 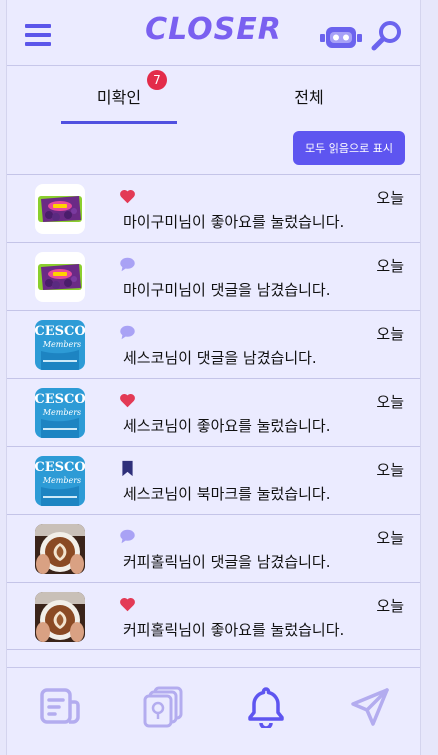 What do you see at coordinates (227, 494) in the screenshot?
I see `notification-message: 세스코님이 북마크를 눌렀습니다.` at bounding box center [227, 494].